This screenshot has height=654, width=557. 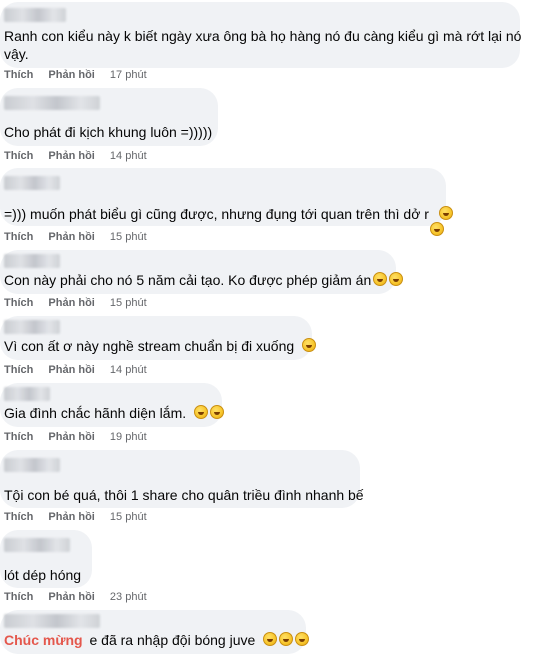 I want to click on comment-actions: Thích Phản hồi 23 phút, so click(x=75, y=597).